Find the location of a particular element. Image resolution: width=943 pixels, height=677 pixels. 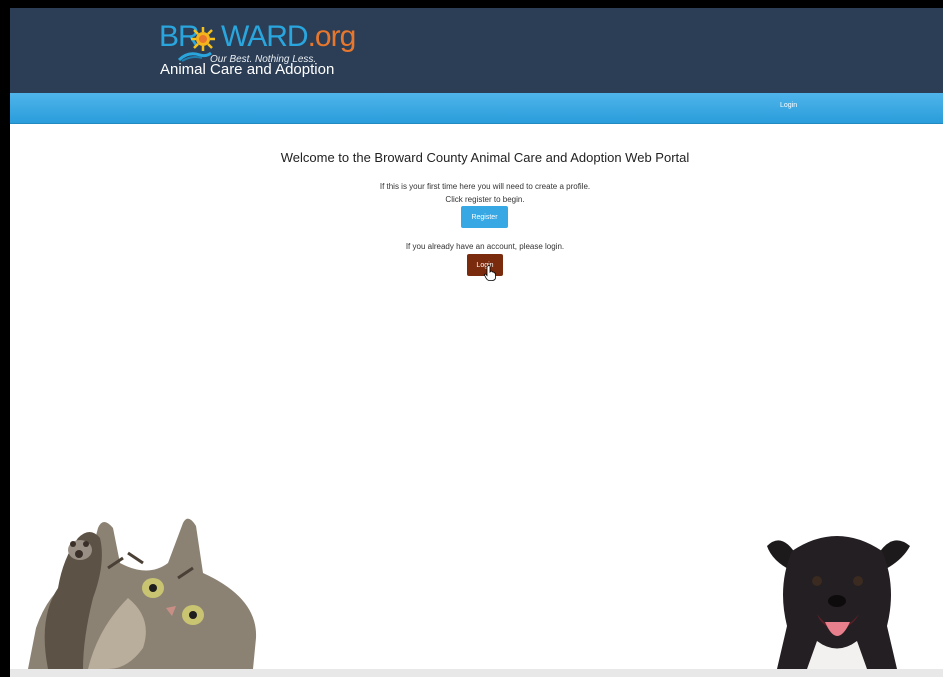

sun-icon is located at coordinates (203, 39).